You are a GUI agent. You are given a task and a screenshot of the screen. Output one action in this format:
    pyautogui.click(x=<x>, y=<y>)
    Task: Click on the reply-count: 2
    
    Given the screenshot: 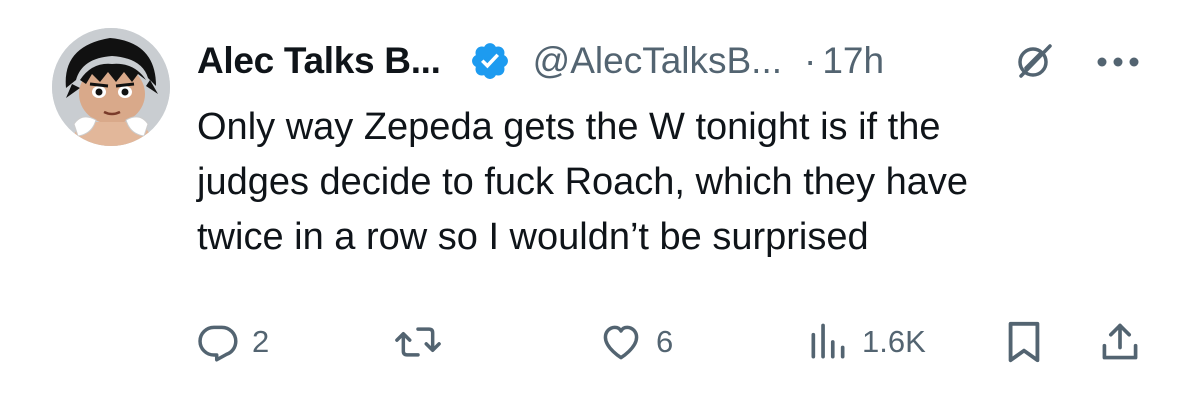 What is the action you would take?
    pyautogui.click(x=261, y=341)
    